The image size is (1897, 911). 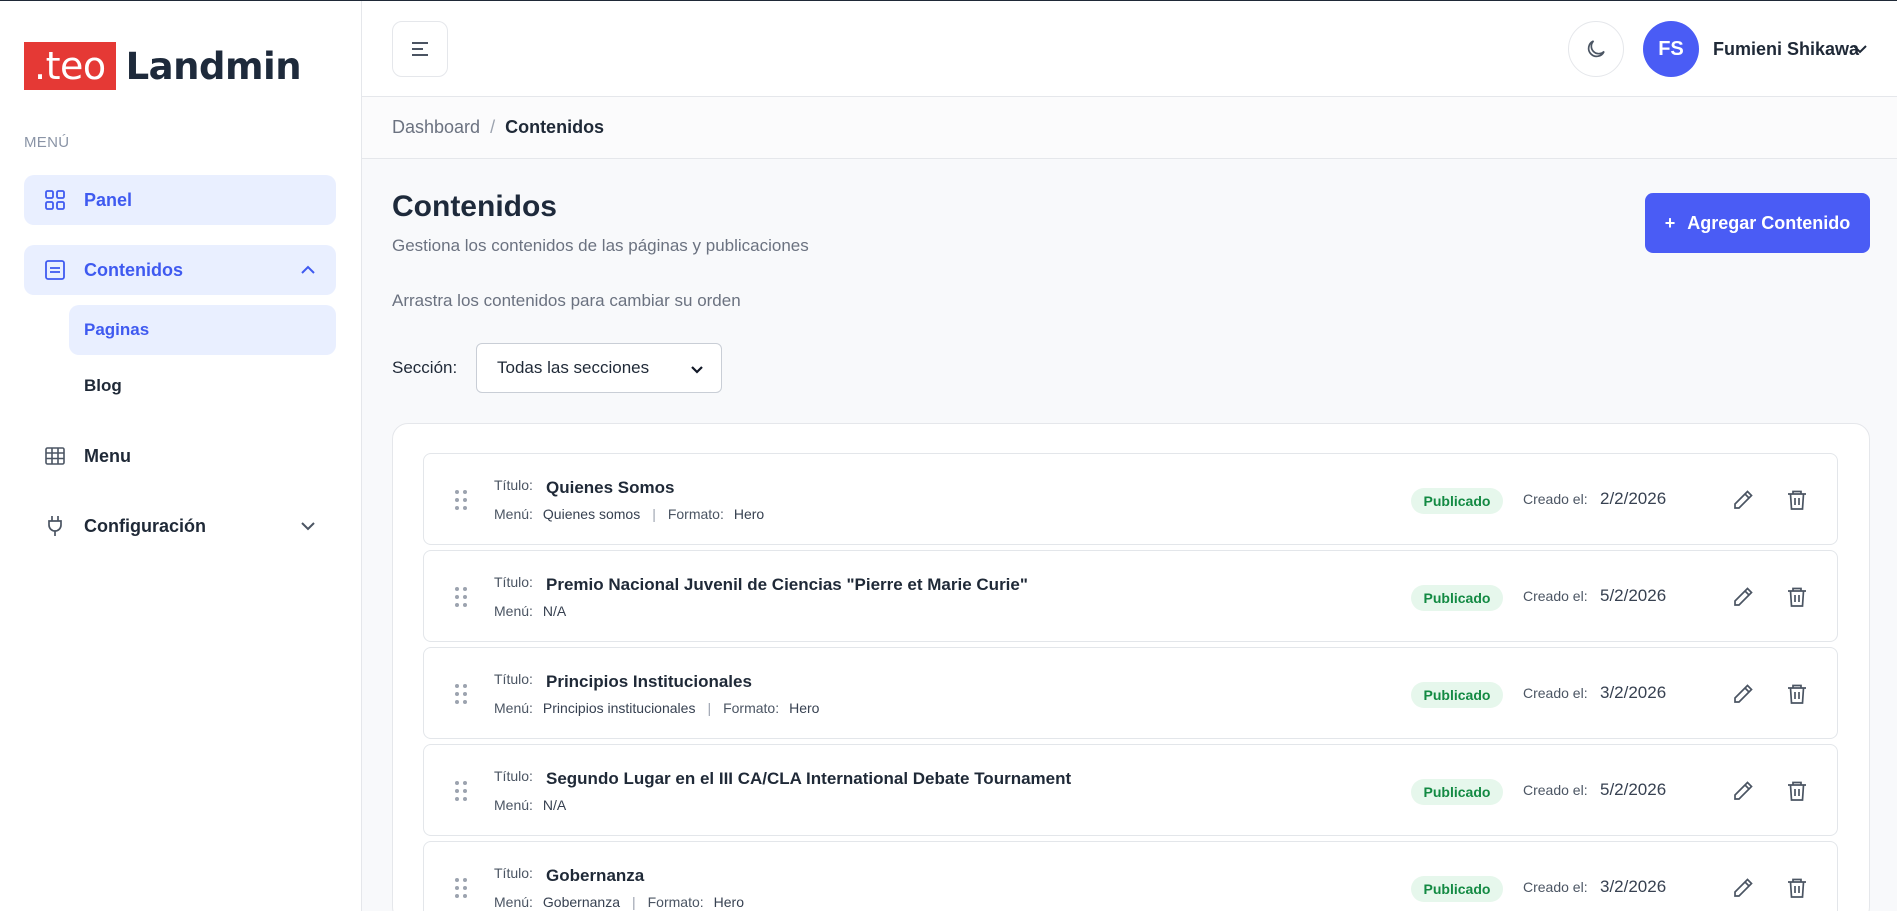 What do you see at coordinates (1786, 49) in the screenshot?
I see `user-name: Fumieni Shikawa` at bounding box center [1786, 49].